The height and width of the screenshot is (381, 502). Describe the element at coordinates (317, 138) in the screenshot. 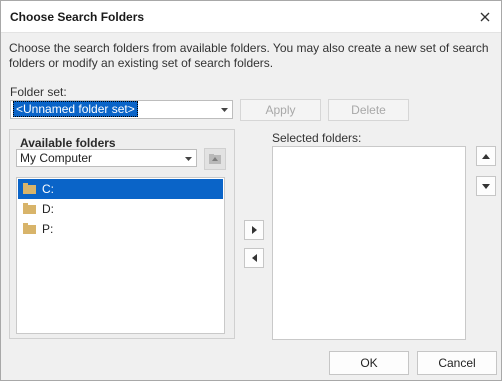

I see `selected-folders-label: Selected folders:` at that location.